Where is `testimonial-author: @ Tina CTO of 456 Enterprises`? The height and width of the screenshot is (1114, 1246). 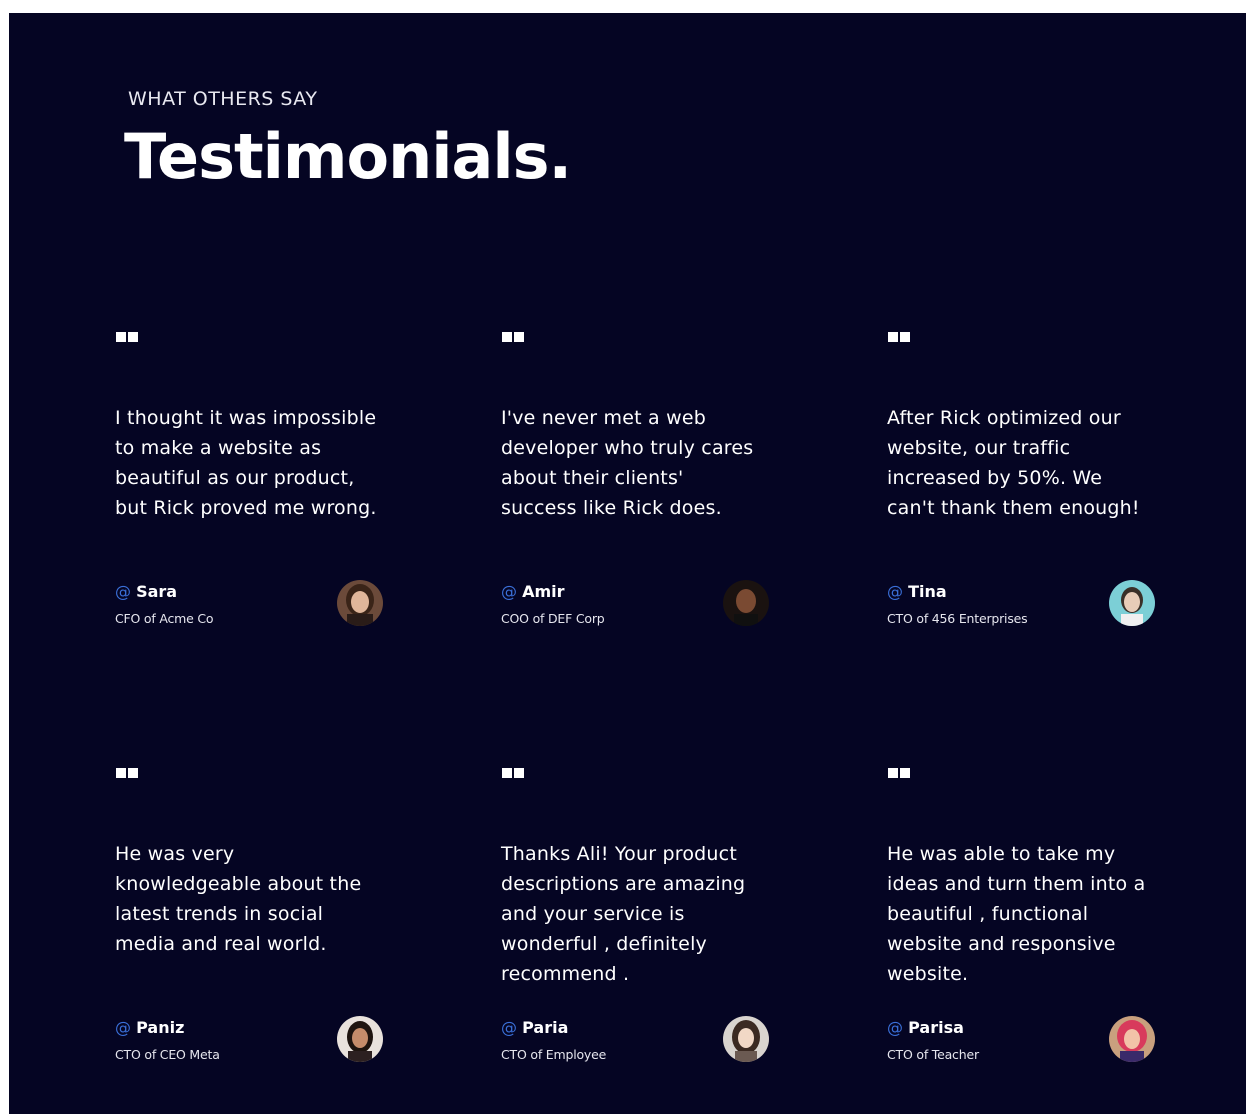 testimonial-author: @ Tina CTO of 456 Enterprises is located at coordinates (1022, 607).